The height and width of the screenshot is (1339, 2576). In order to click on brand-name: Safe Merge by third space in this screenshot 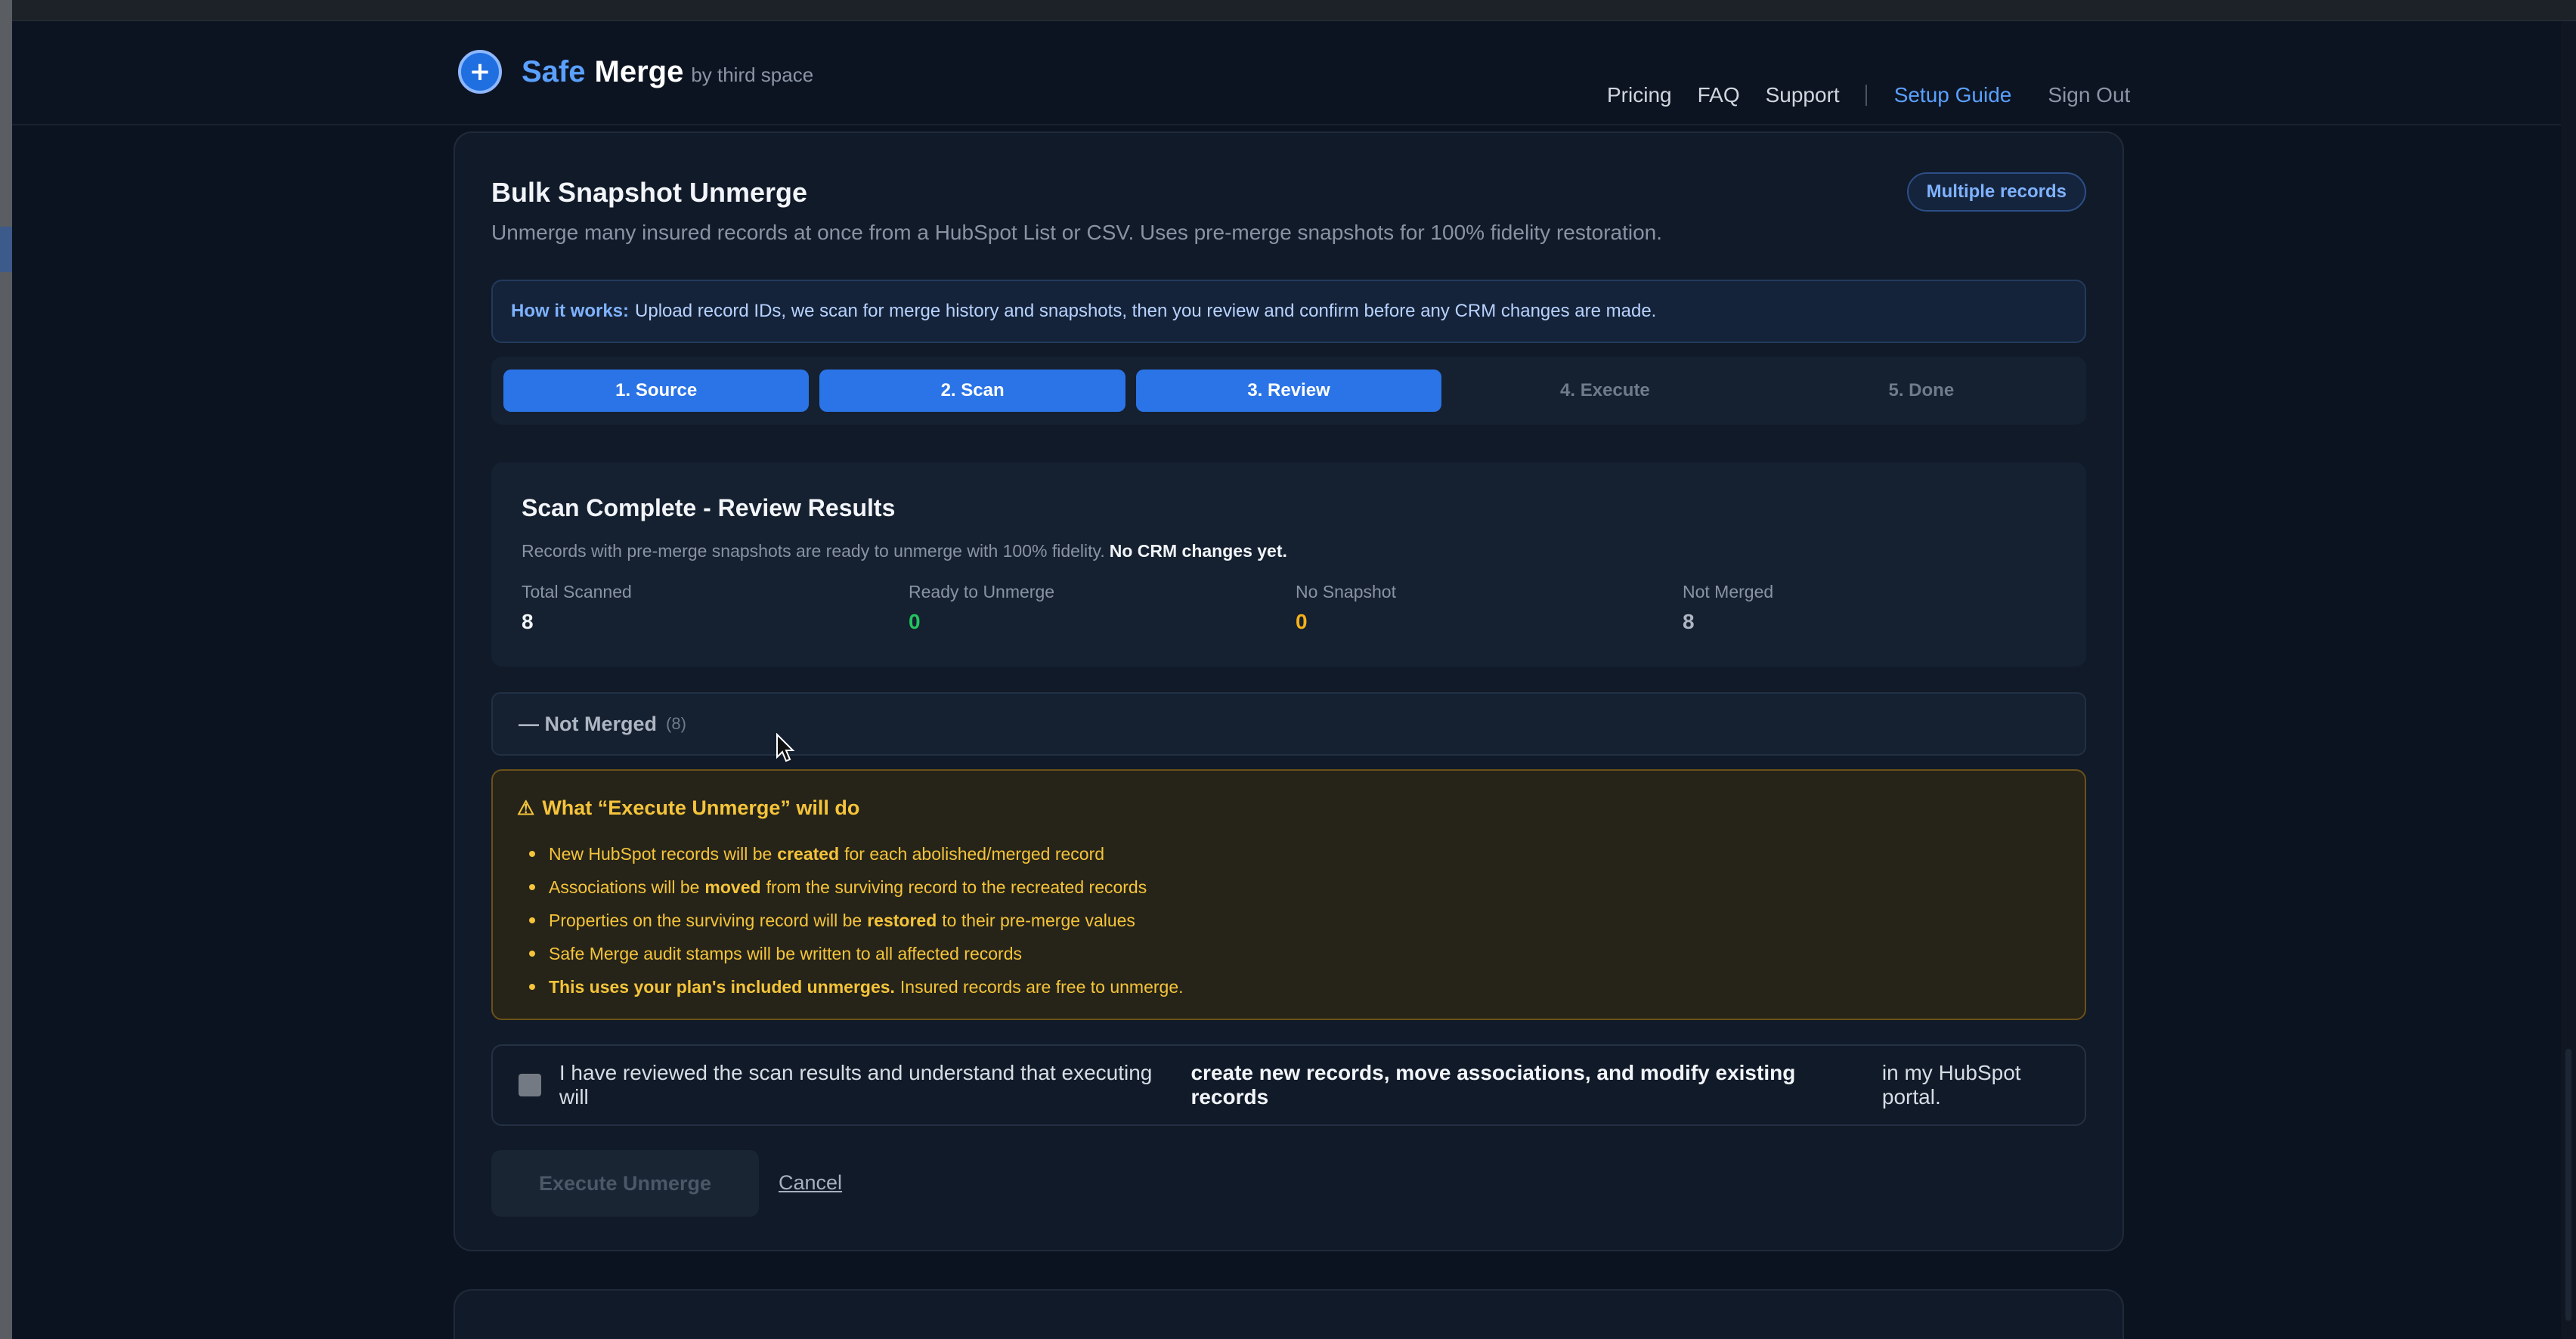, I will do `click(667, 72)`.